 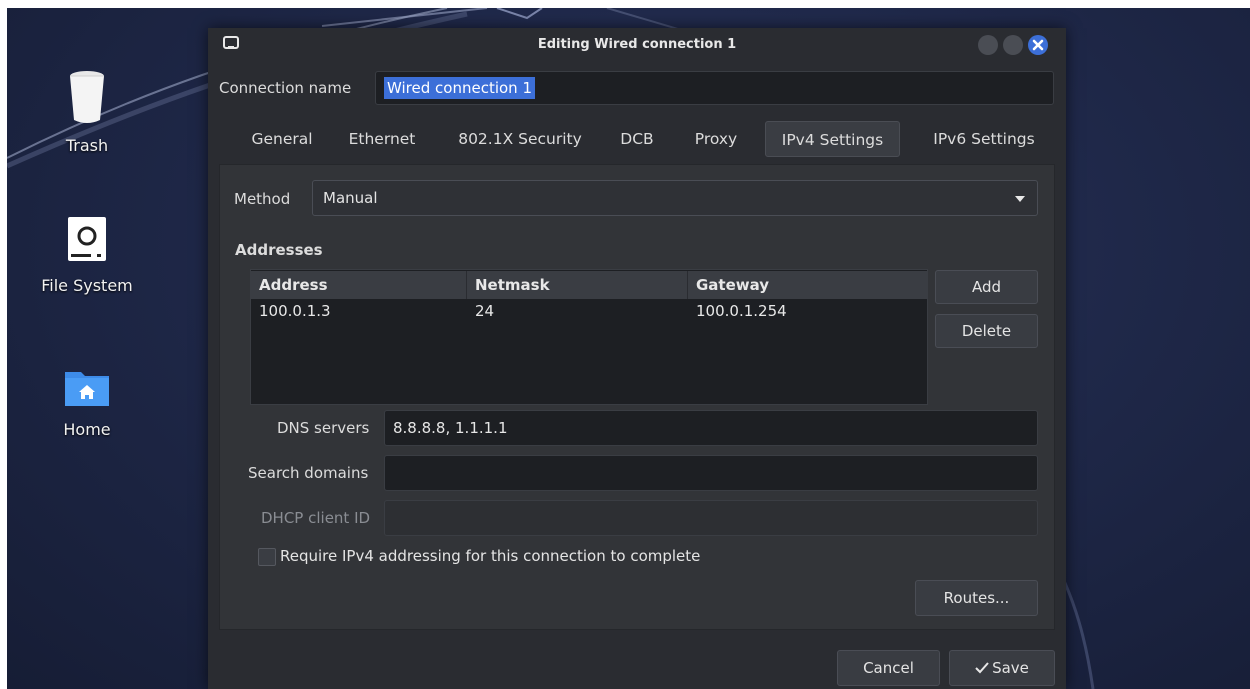 What do you see at coordinates (87, 239) in the screenshot?
I see `drive-icon` at bounding box center [87, 239].